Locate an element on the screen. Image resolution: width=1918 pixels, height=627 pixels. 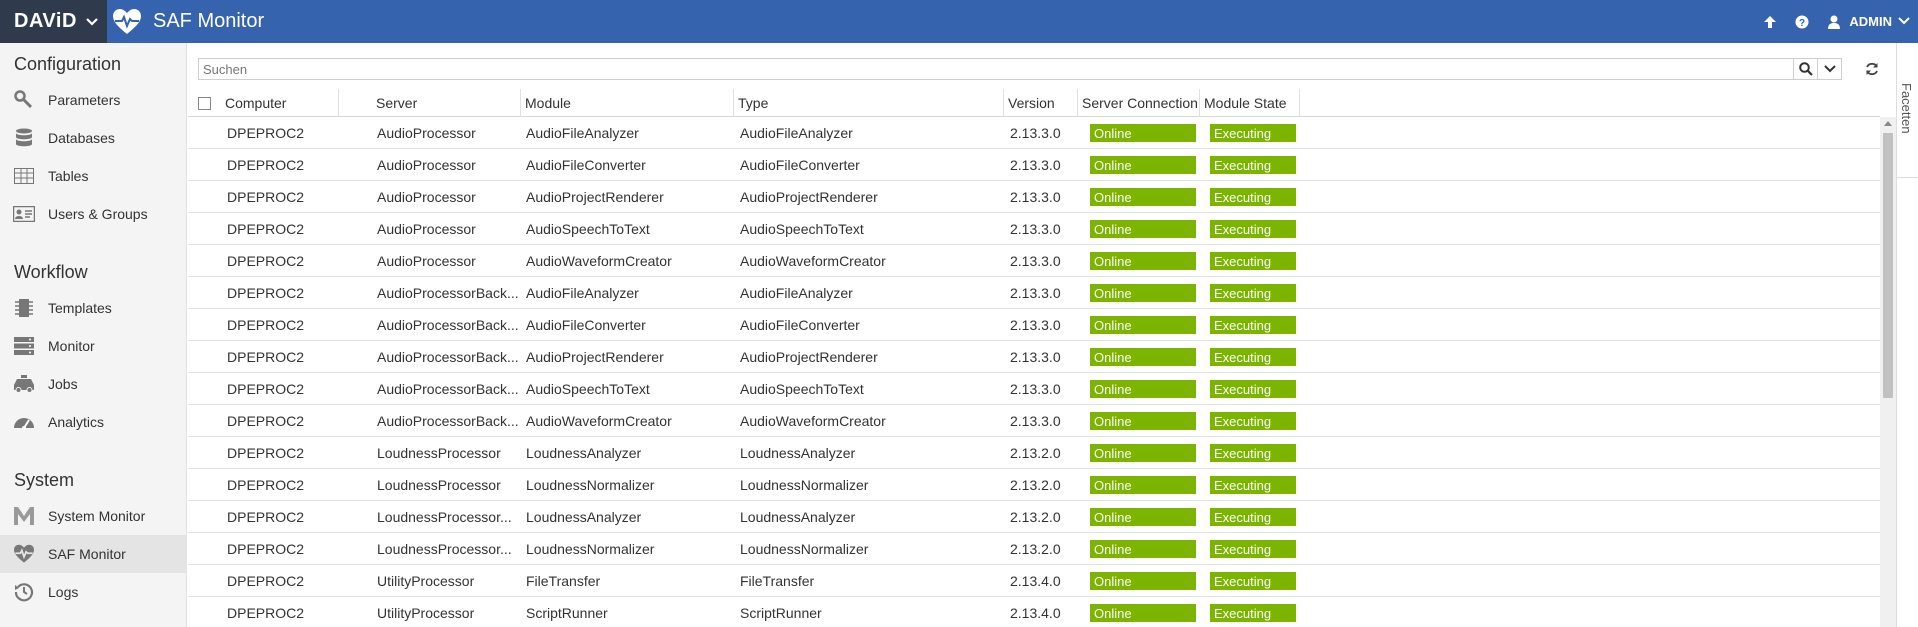
sidebar-item-logs: Logs is located at coordinates (93, 592).